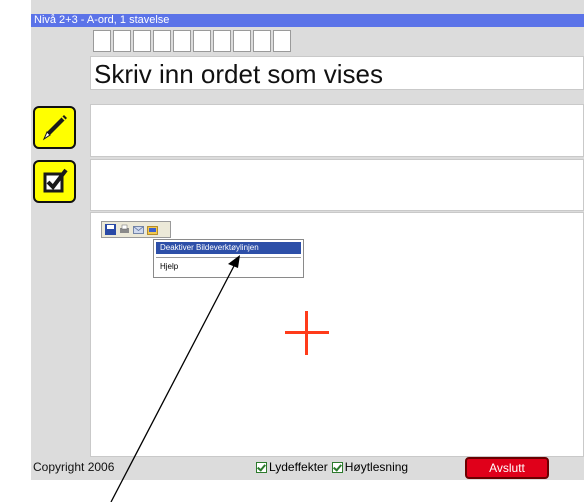  Describe the element at coordinates (376, 467) in the screenshot. I see `read-aloud-label: Høytlesning` at that location.